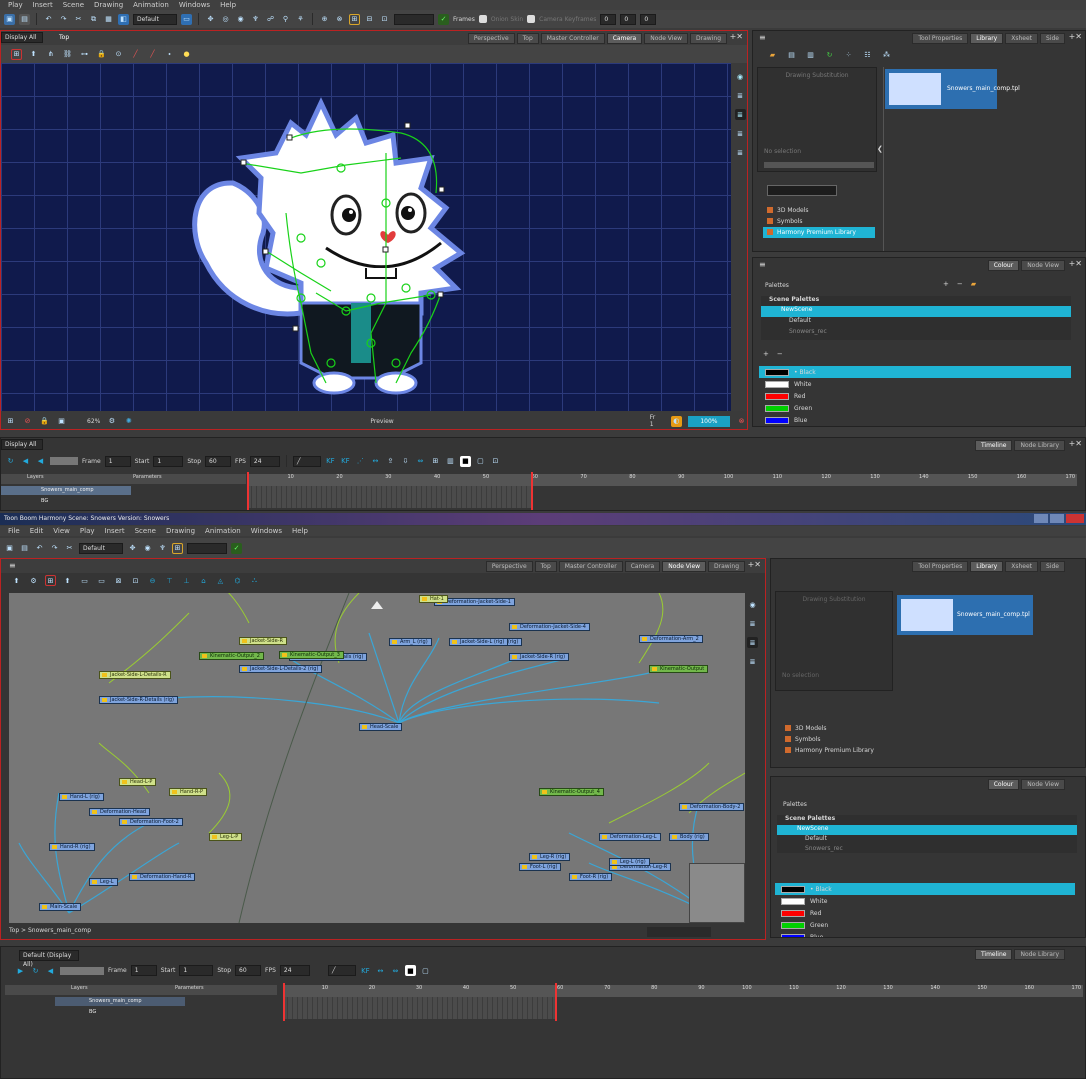  What do you see at coordinates (915, 372) in the screenshot?
I see `colour-swatch-row: • Black` at bounding box center [915, 372].